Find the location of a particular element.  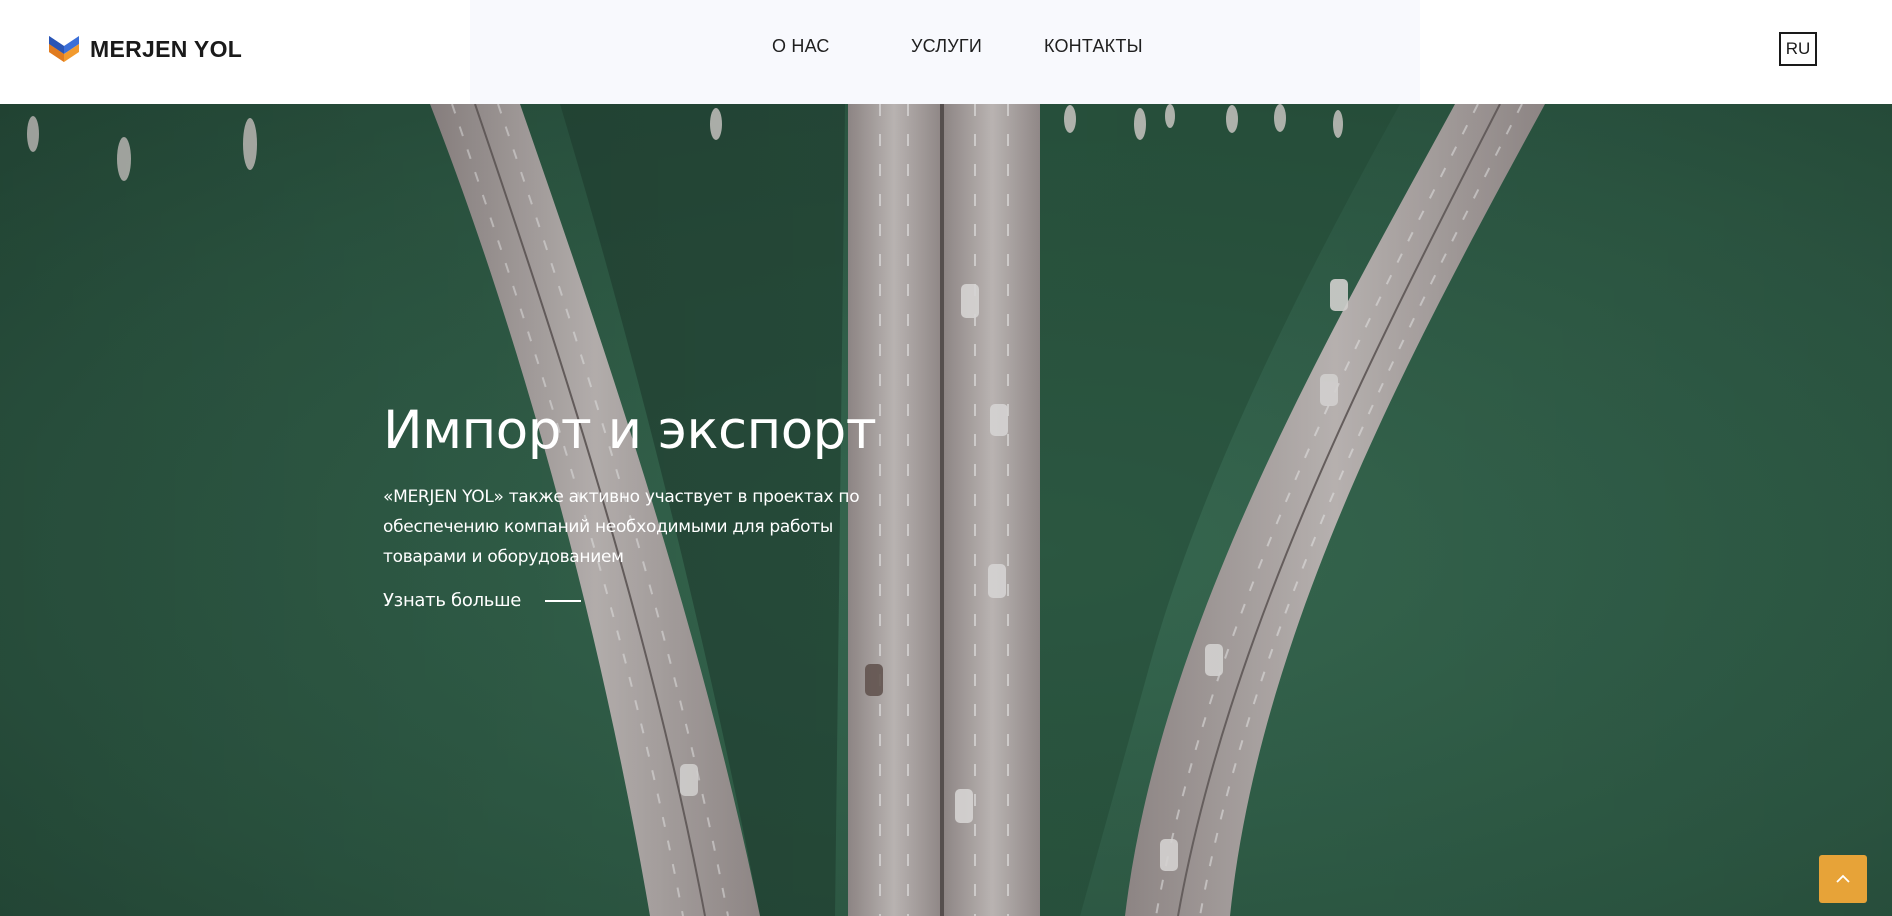

nav-contacts-link: КОНТАКТЫ is located at coordinates (1093, 46).